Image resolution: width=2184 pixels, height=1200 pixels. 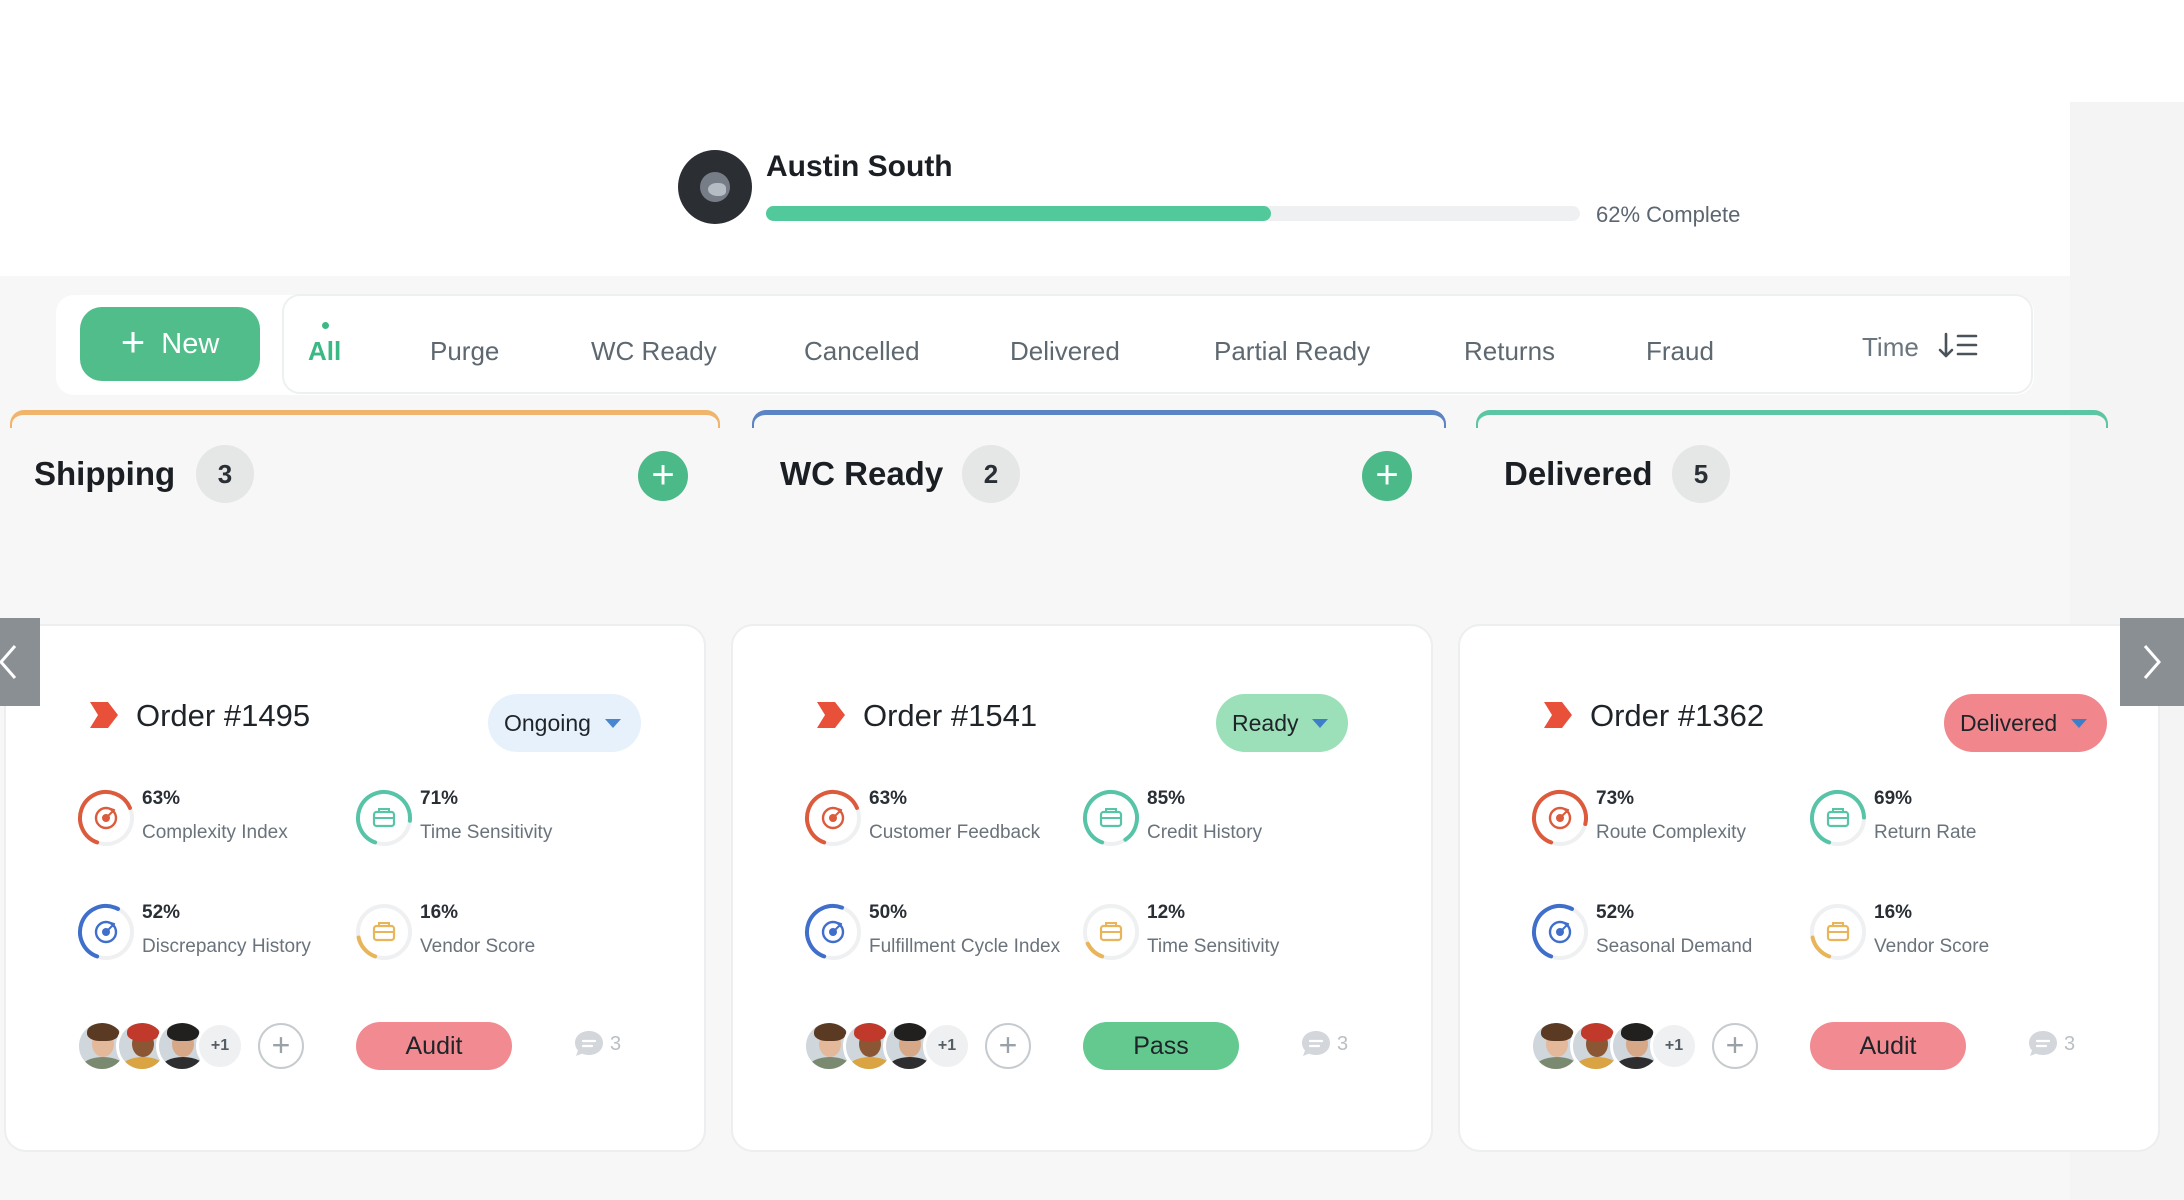 I want to click on column-count-wc-ready: 2, so click(x=991, y=474).